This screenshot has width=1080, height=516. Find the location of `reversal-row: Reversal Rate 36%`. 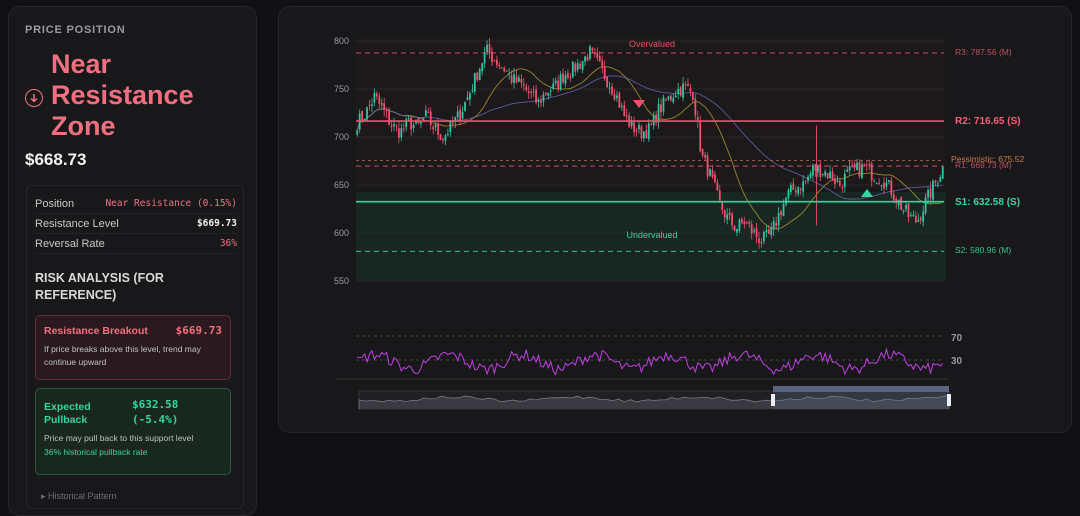

reversal-row: Reversal Rate 36% is located at coordinates (136, 244).